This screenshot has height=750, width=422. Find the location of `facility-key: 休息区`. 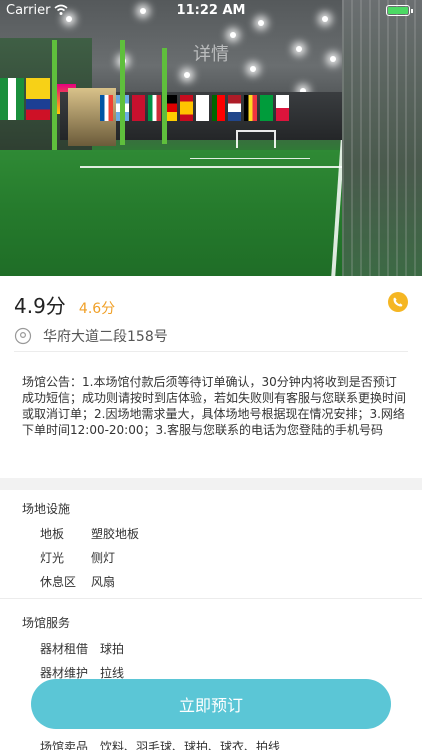

facility-key: 休息区 is located at coordinates (58, 582).